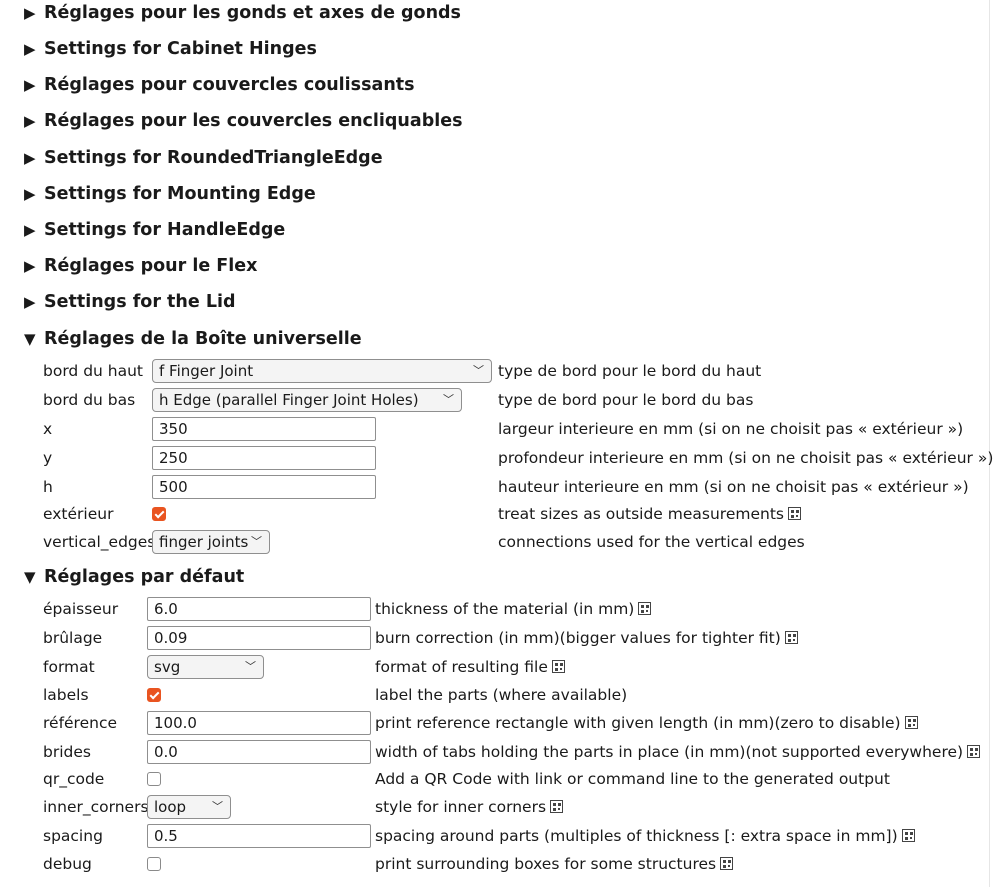 The width and height of the screenshot is (994, 887). I want to click on section-flex: ▶ Réglages pour le Flex, so click(140, 266).